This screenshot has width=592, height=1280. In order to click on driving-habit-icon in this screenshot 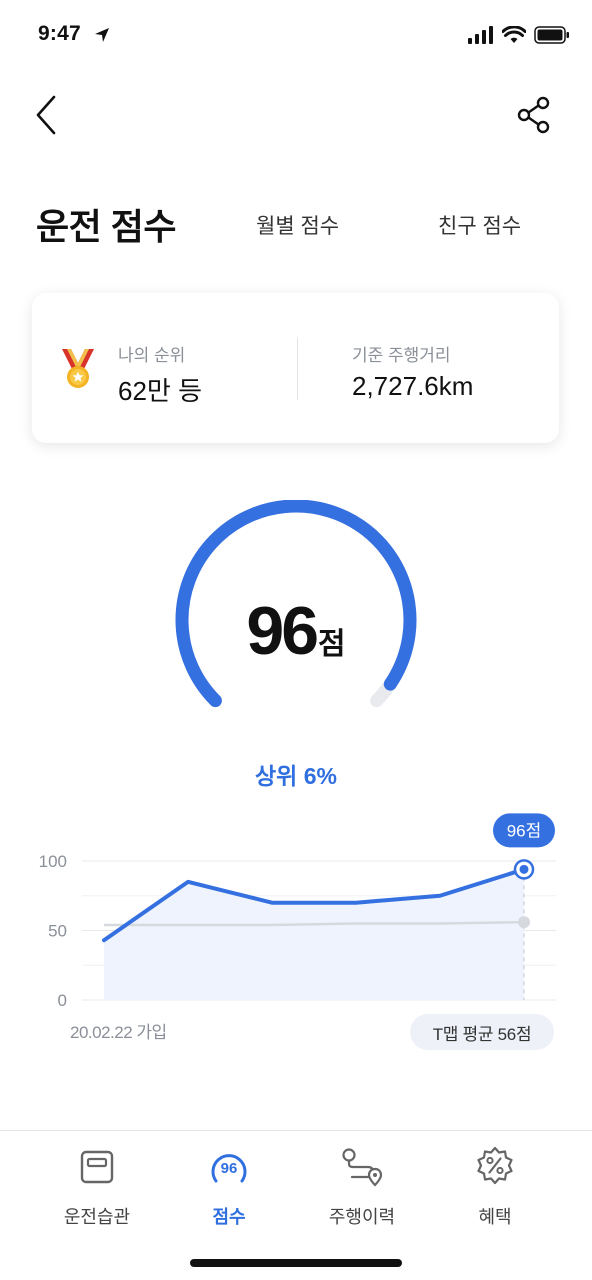, I will do `click(97, 1167)`.